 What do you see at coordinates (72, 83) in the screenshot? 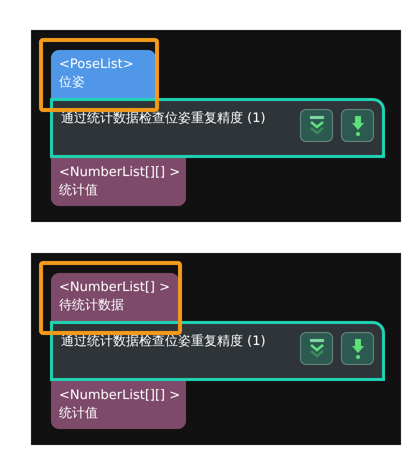
I see `port-name: 位姿` at bounding box center [72, 83].